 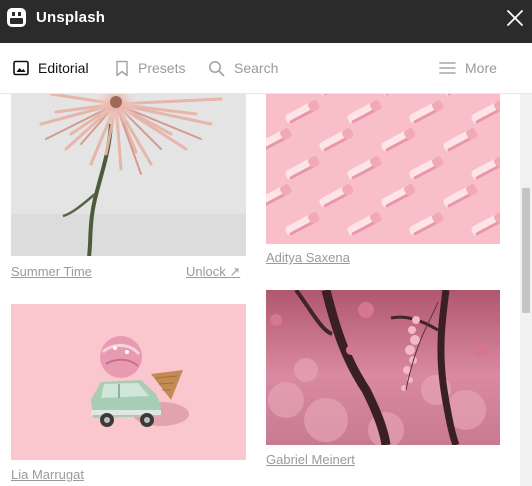 I want to click on tab-search: Search, so click(x=243, y=68).